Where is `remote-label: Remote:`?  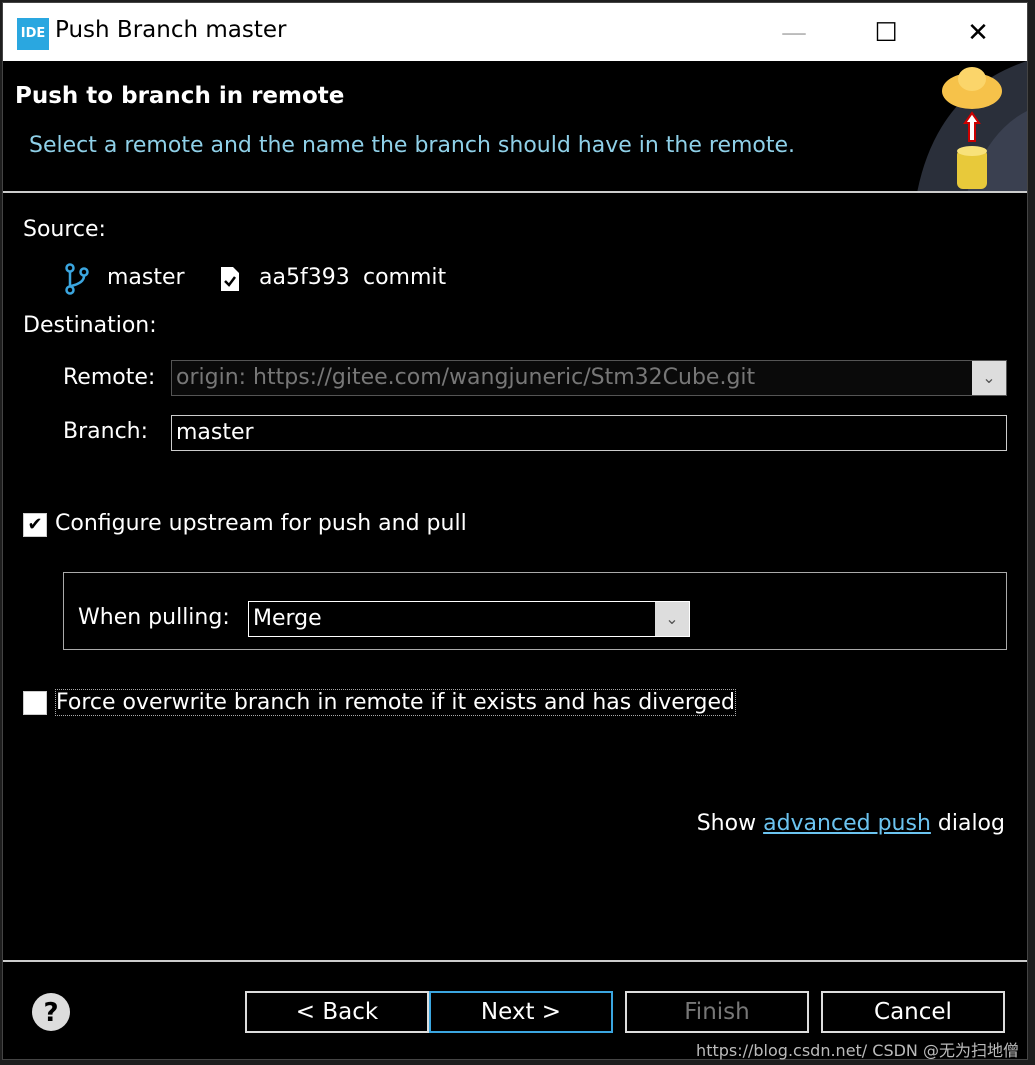
remote-label: Remote: is located at coordinates (109, 377).